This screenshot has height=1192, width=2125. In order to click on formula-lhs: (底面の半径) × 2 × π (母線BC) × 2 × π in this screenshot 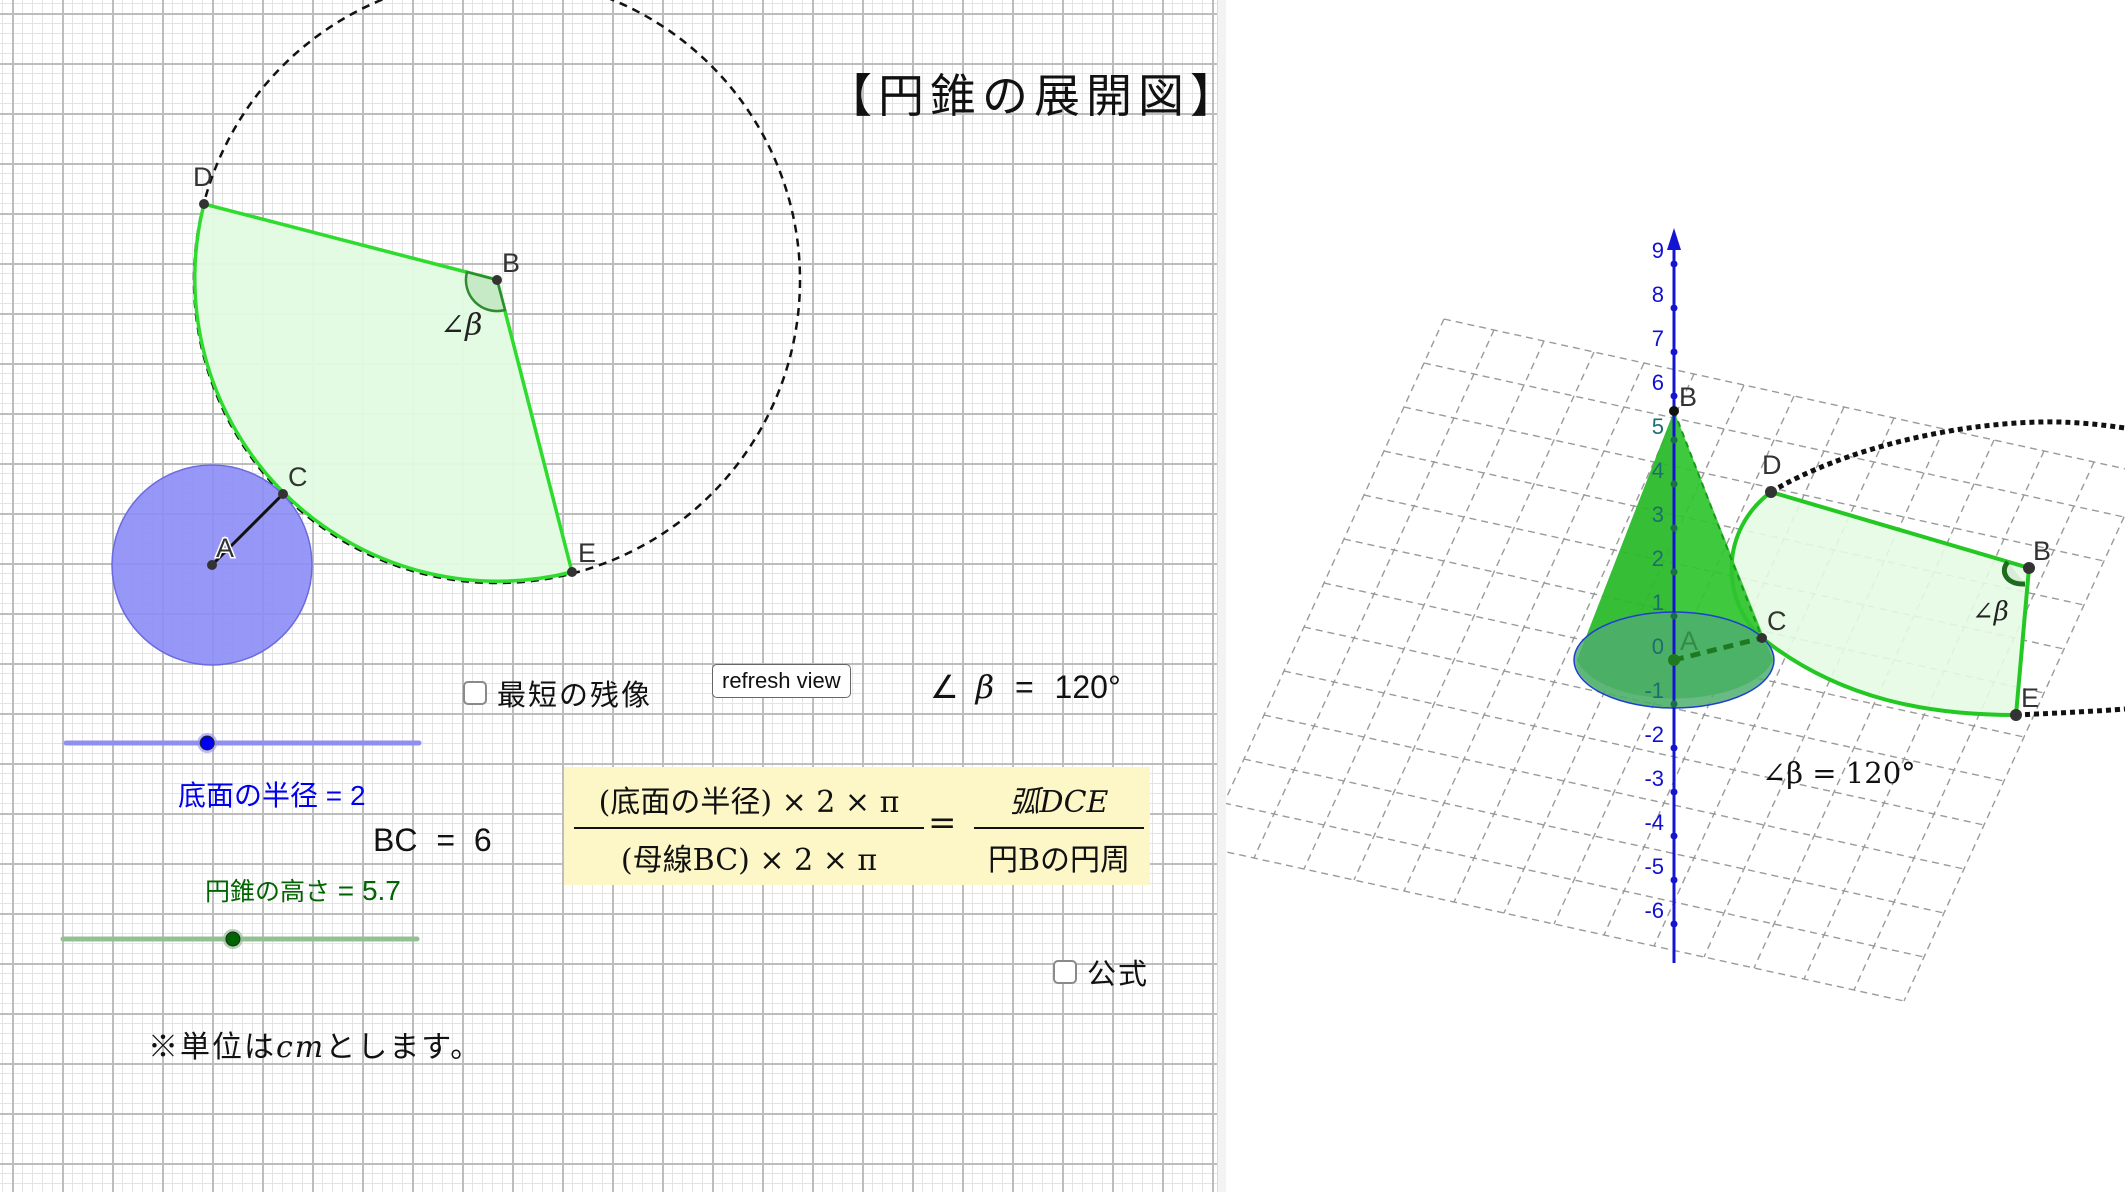, I will do `click(749, 828)`.